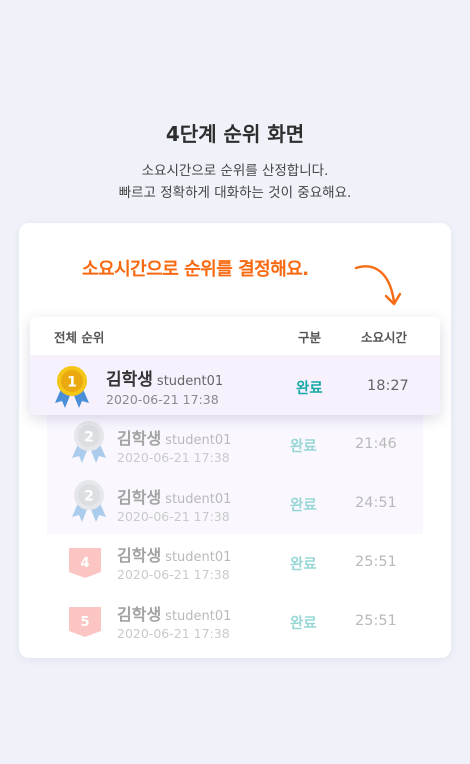 The image size is (470, 764). Describe the element at coordinates (235, 336) in the screenshot. I see `table-header: 전체 순위 구분 소요시간` at that location.